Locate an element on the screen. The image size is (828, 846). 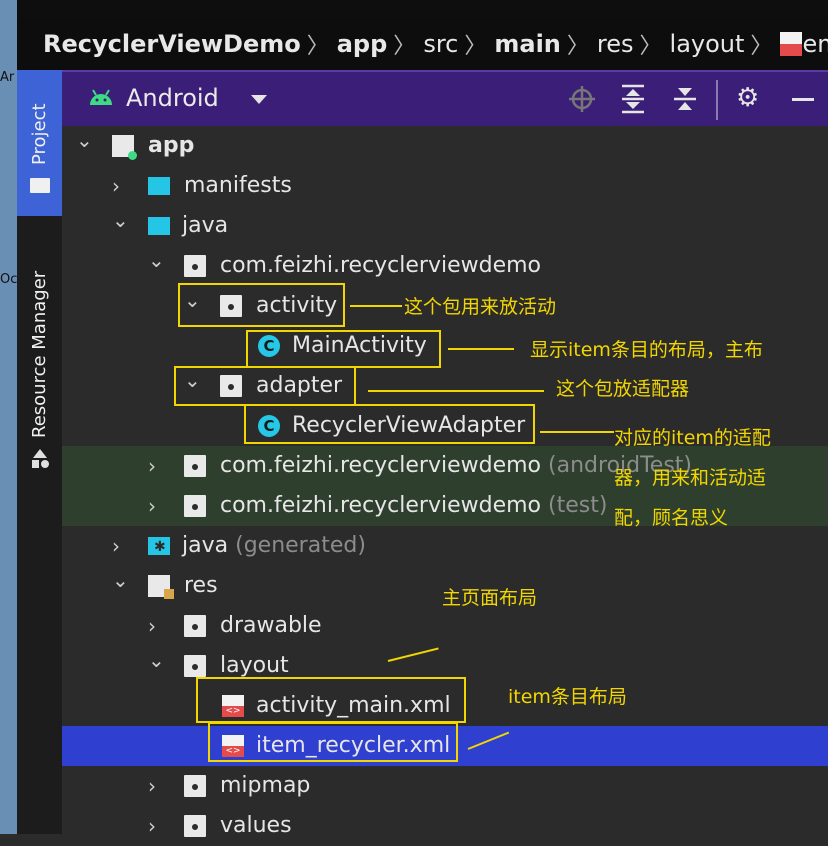
tree-item-label: java (generated) is located at coordinates (274, 546).